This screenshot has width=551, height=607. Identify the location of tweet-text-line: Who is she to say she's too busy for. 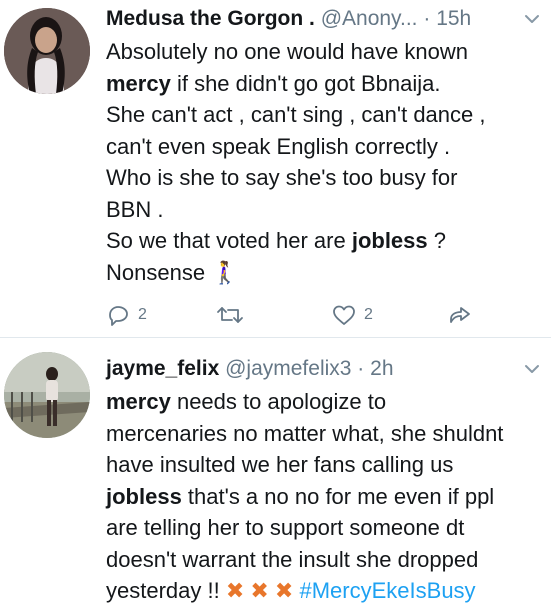
(326, 178).